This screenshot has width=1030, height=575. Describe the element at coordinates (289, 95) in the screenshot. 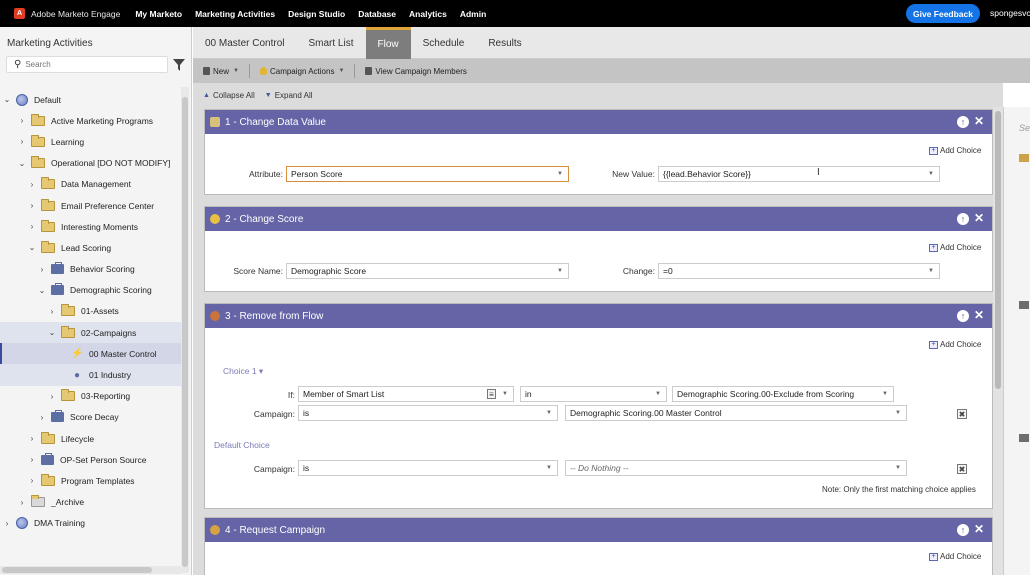

I see `expand-all-button: ▼ Expand All` at that location.